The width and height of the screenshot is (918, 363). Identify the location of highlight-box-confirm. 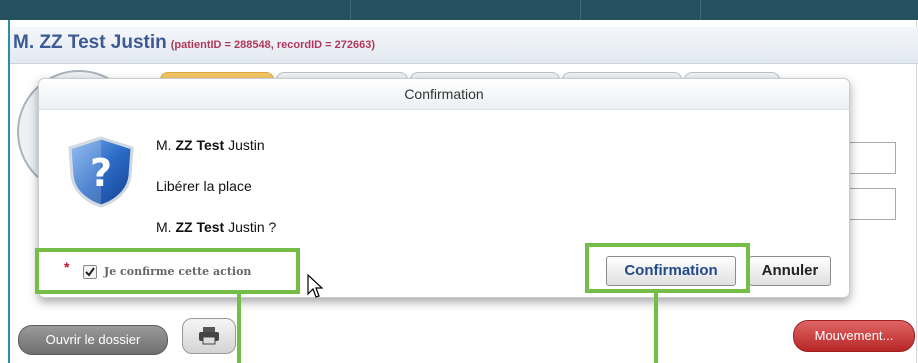
(667, 268).